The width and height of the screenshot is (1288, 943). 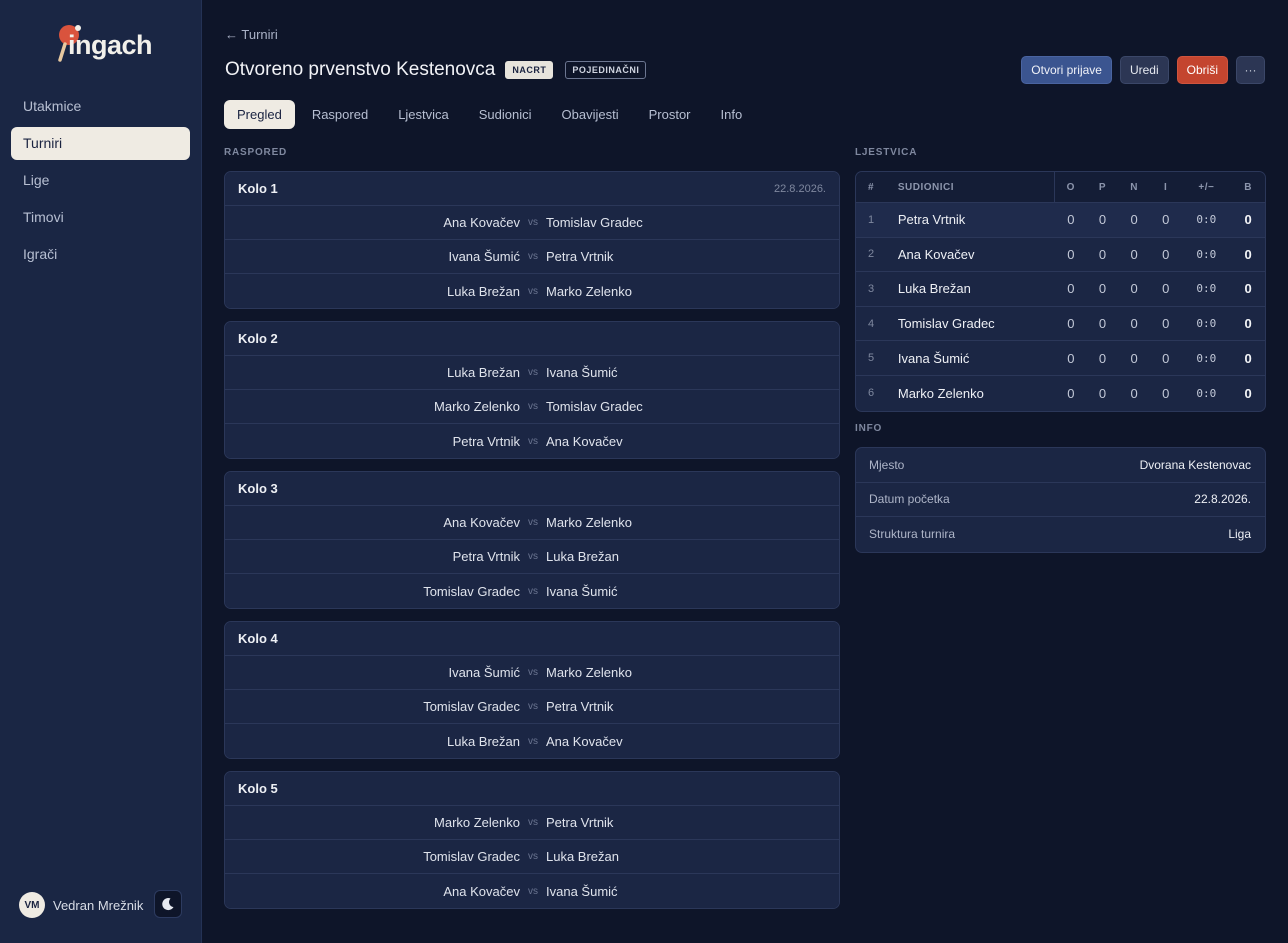 I want to click on match-row: Ivana Šumić vs Petra Vrtnik, so click(x=532, y=257).